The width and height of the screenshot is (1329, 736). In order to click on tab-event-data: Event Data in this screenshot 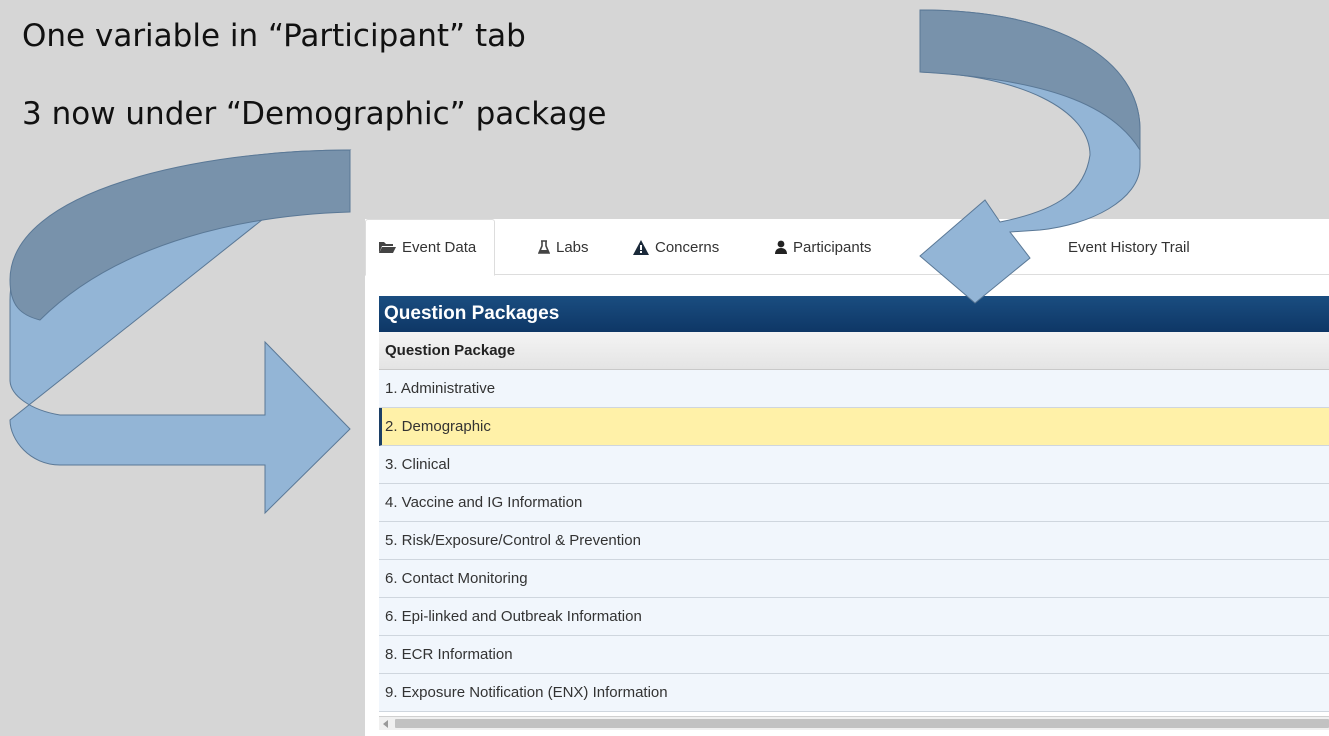, I will do `click(430, 247)`.